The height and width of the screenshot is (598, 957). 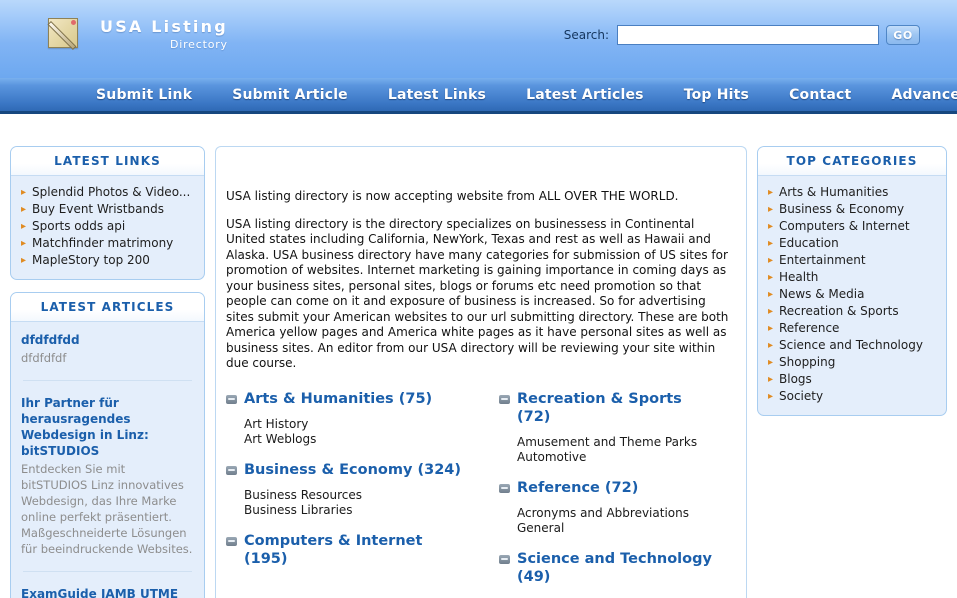 I want to click on article-description: dfdfdfdf, so click(x=44, y=358).